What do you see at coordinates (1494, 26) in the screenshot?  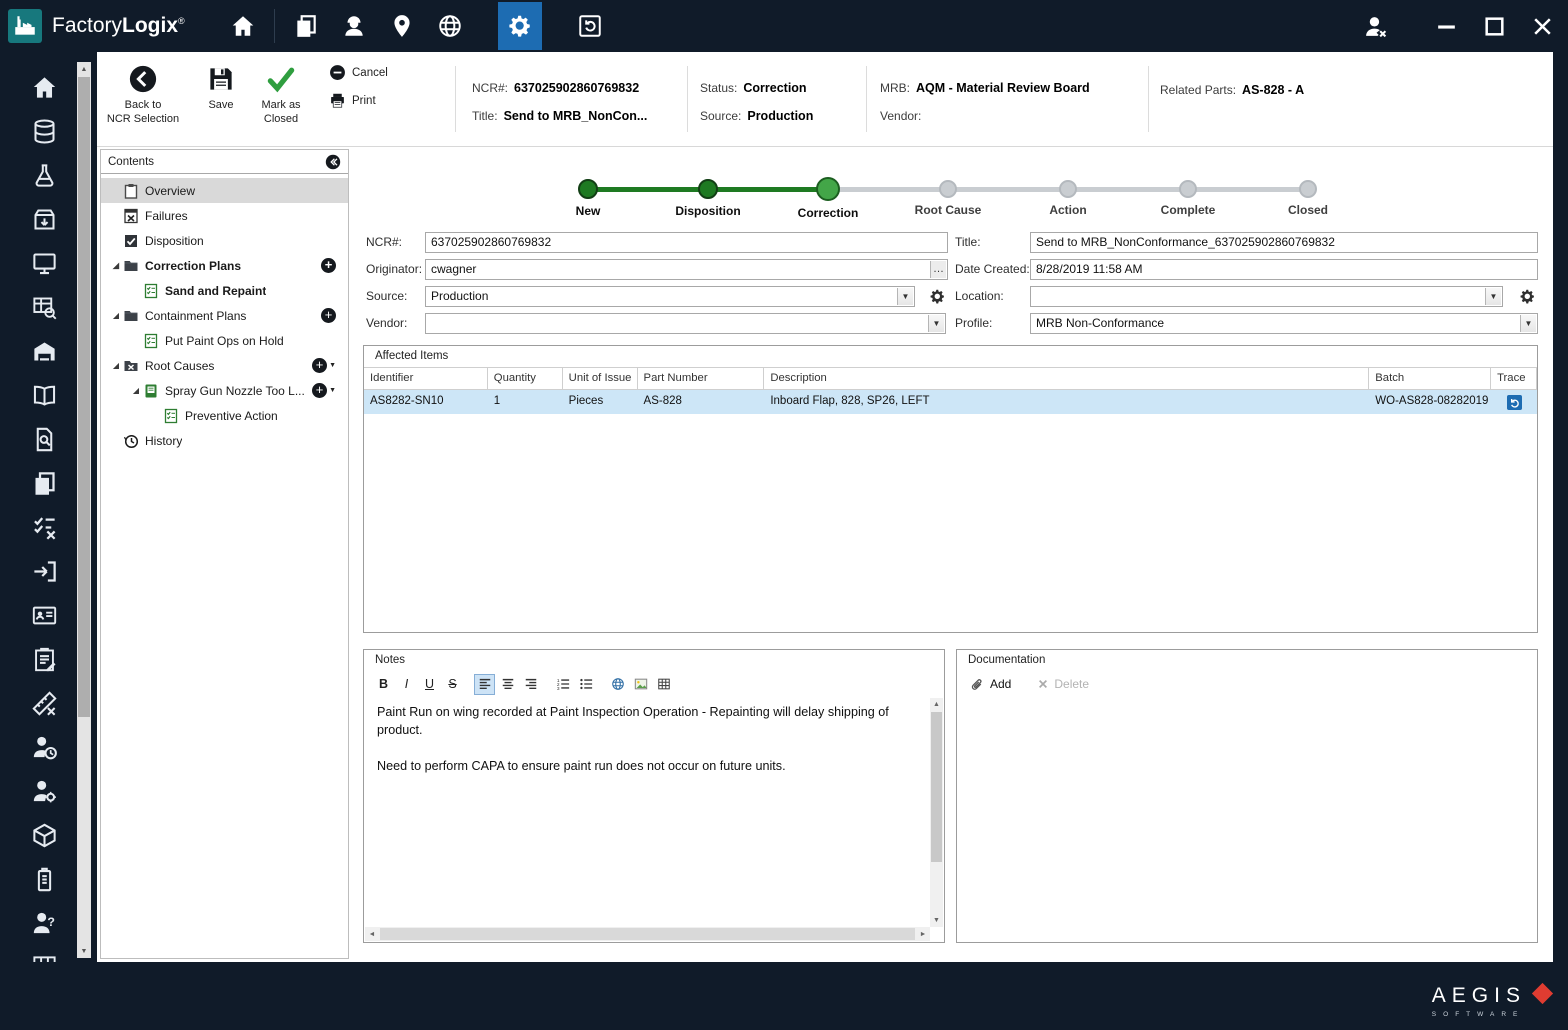 I see `maximize-button` at bounding box center [1494, 26].